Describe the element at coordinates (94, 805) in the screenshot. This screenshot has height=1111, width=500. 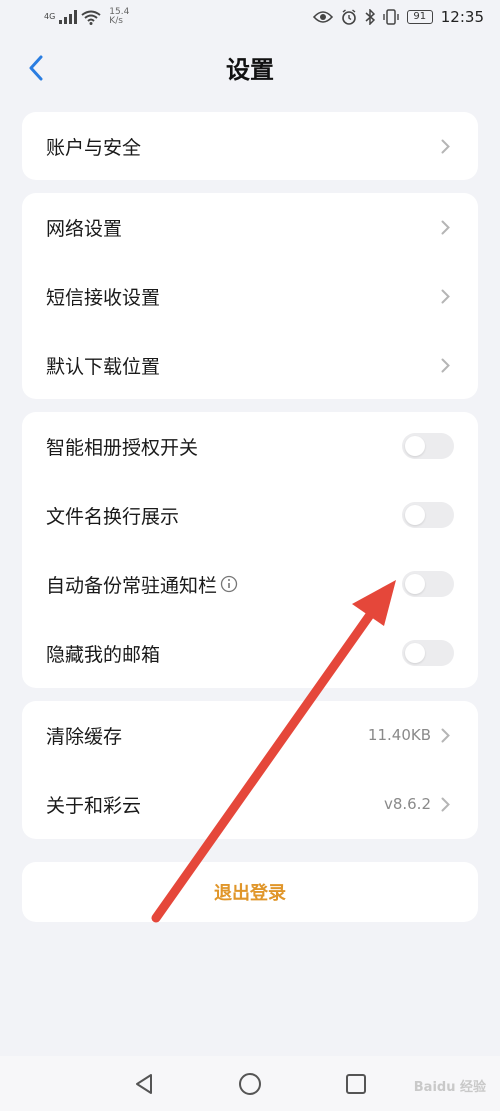
I see `row-label: 关于和彩云` at that location.